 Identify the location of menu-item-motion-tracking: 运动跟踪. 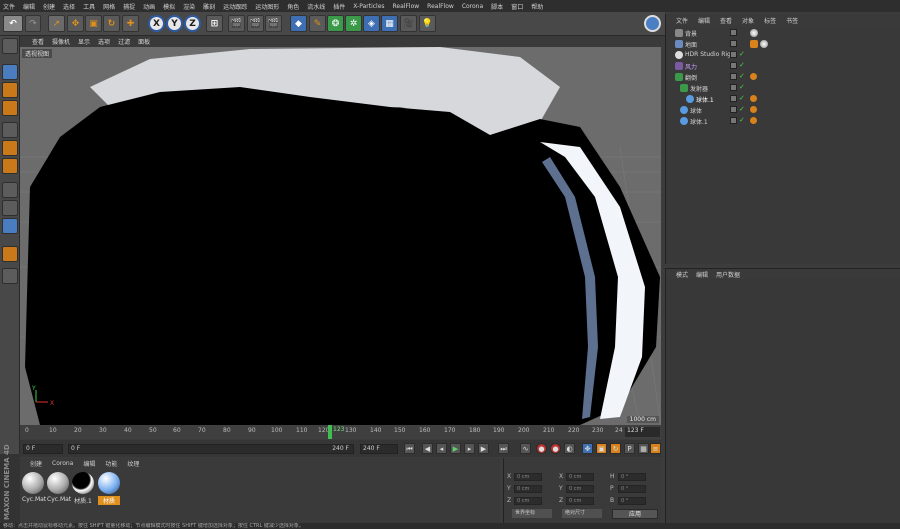
(235, 6).